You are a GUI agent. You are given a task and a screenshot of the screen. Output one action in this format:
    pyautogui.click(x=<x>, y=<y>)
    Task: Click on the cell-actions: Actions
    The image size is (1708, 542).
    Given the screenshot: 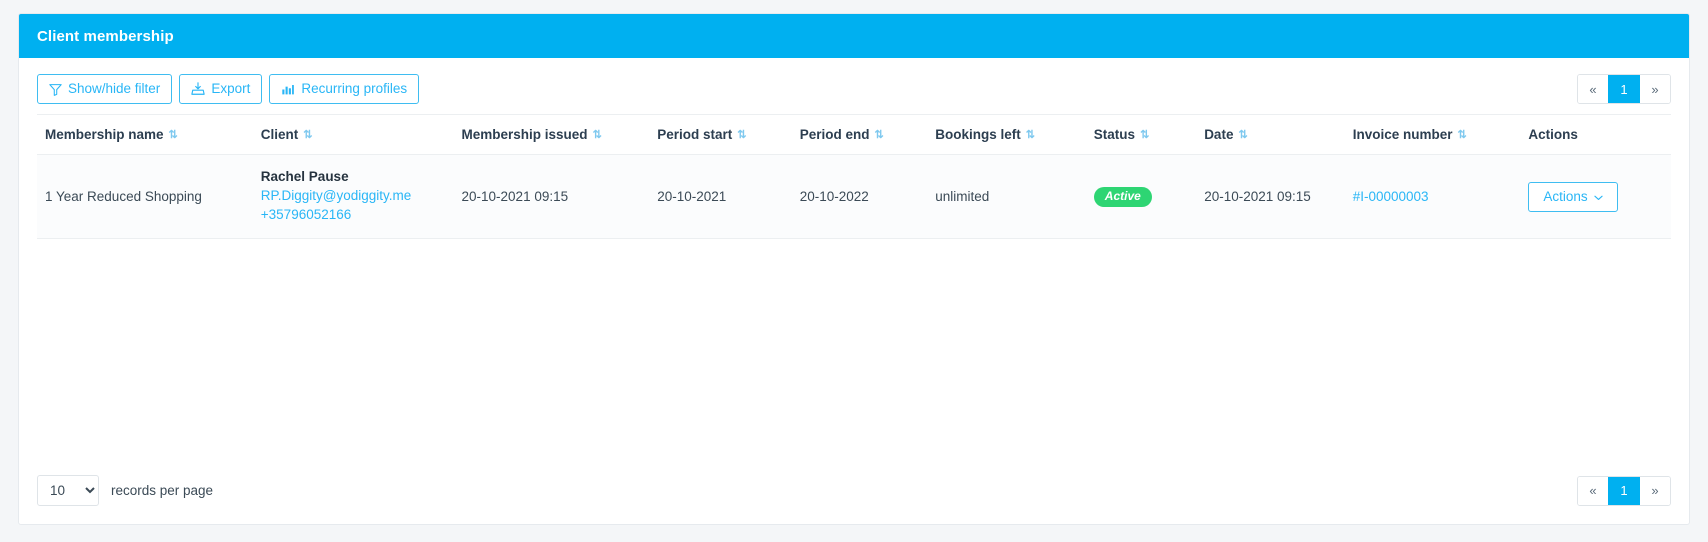 What is the action you would take?
    pyautogui.click(x=1595, y=197)
    